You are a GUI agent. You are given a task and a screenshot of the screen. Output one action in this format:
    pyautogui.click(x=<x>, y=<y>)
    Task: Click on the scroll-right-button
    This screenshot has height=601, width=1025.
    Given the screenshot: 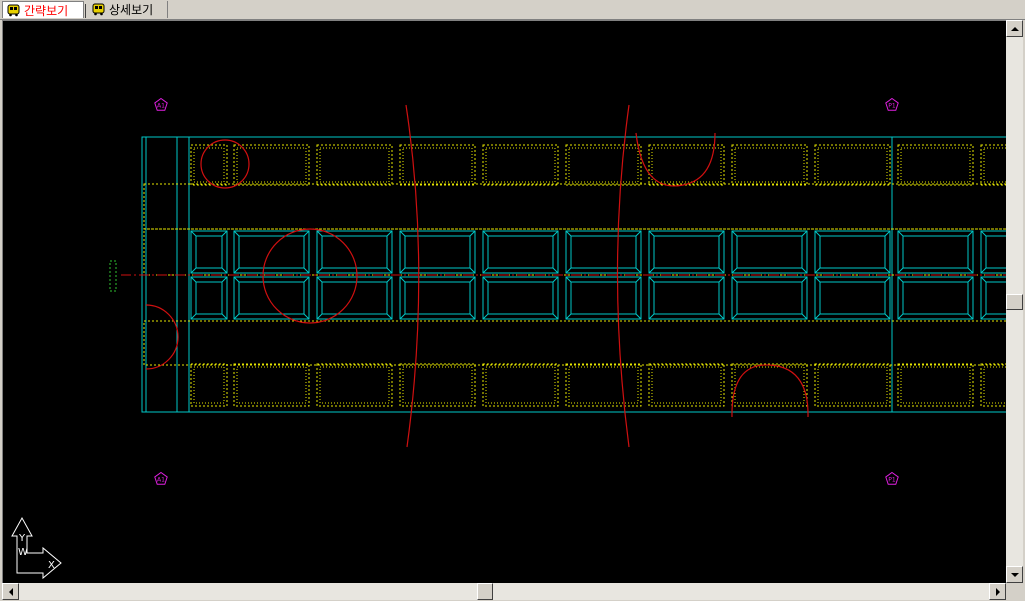 What is the action you would take?
    pyautogui.click(x=997, y=591)
    